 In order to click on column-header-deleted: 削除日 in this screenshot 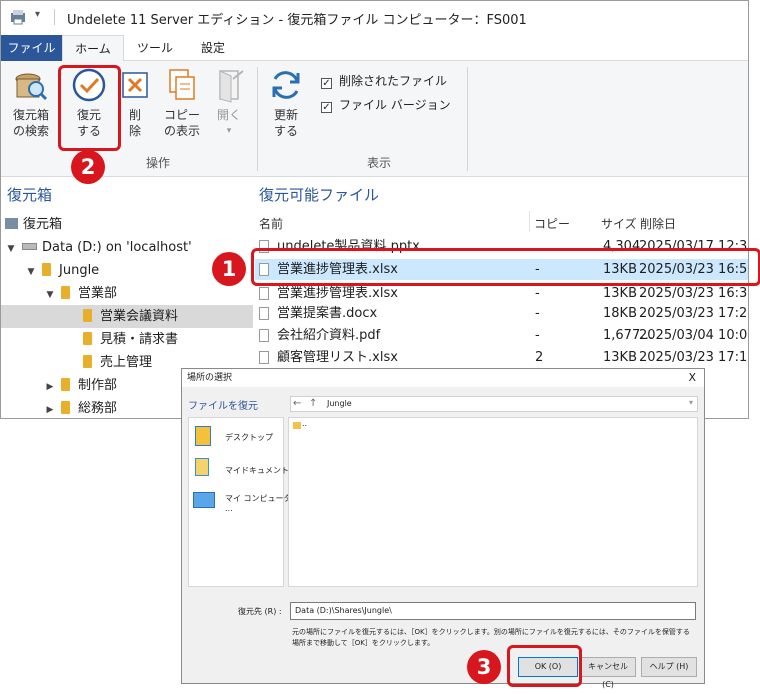, I will do `click(658, 223)`.